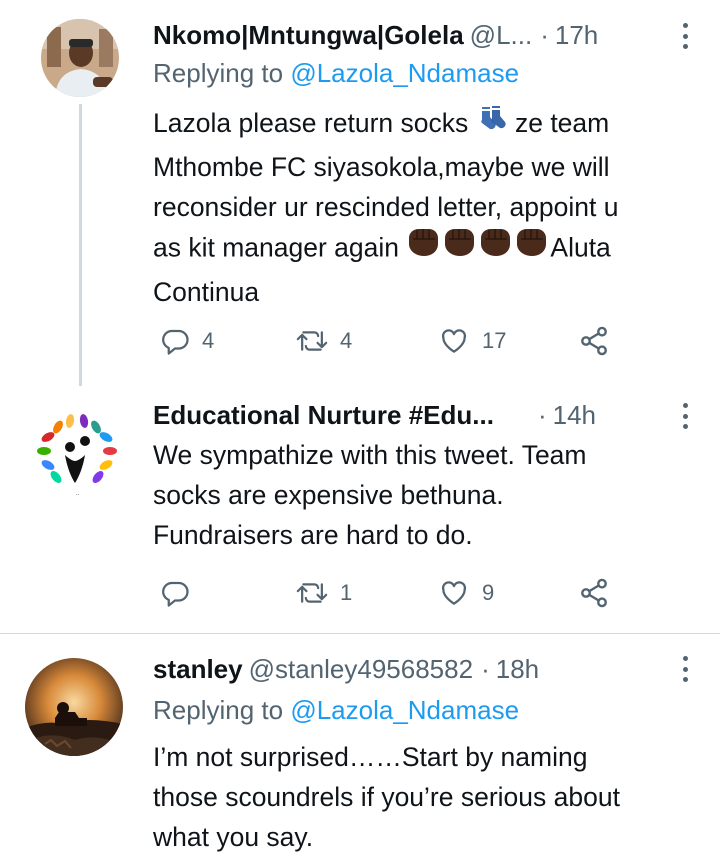  I want to click on tweet-actions: 1 9, so click(395, 593).